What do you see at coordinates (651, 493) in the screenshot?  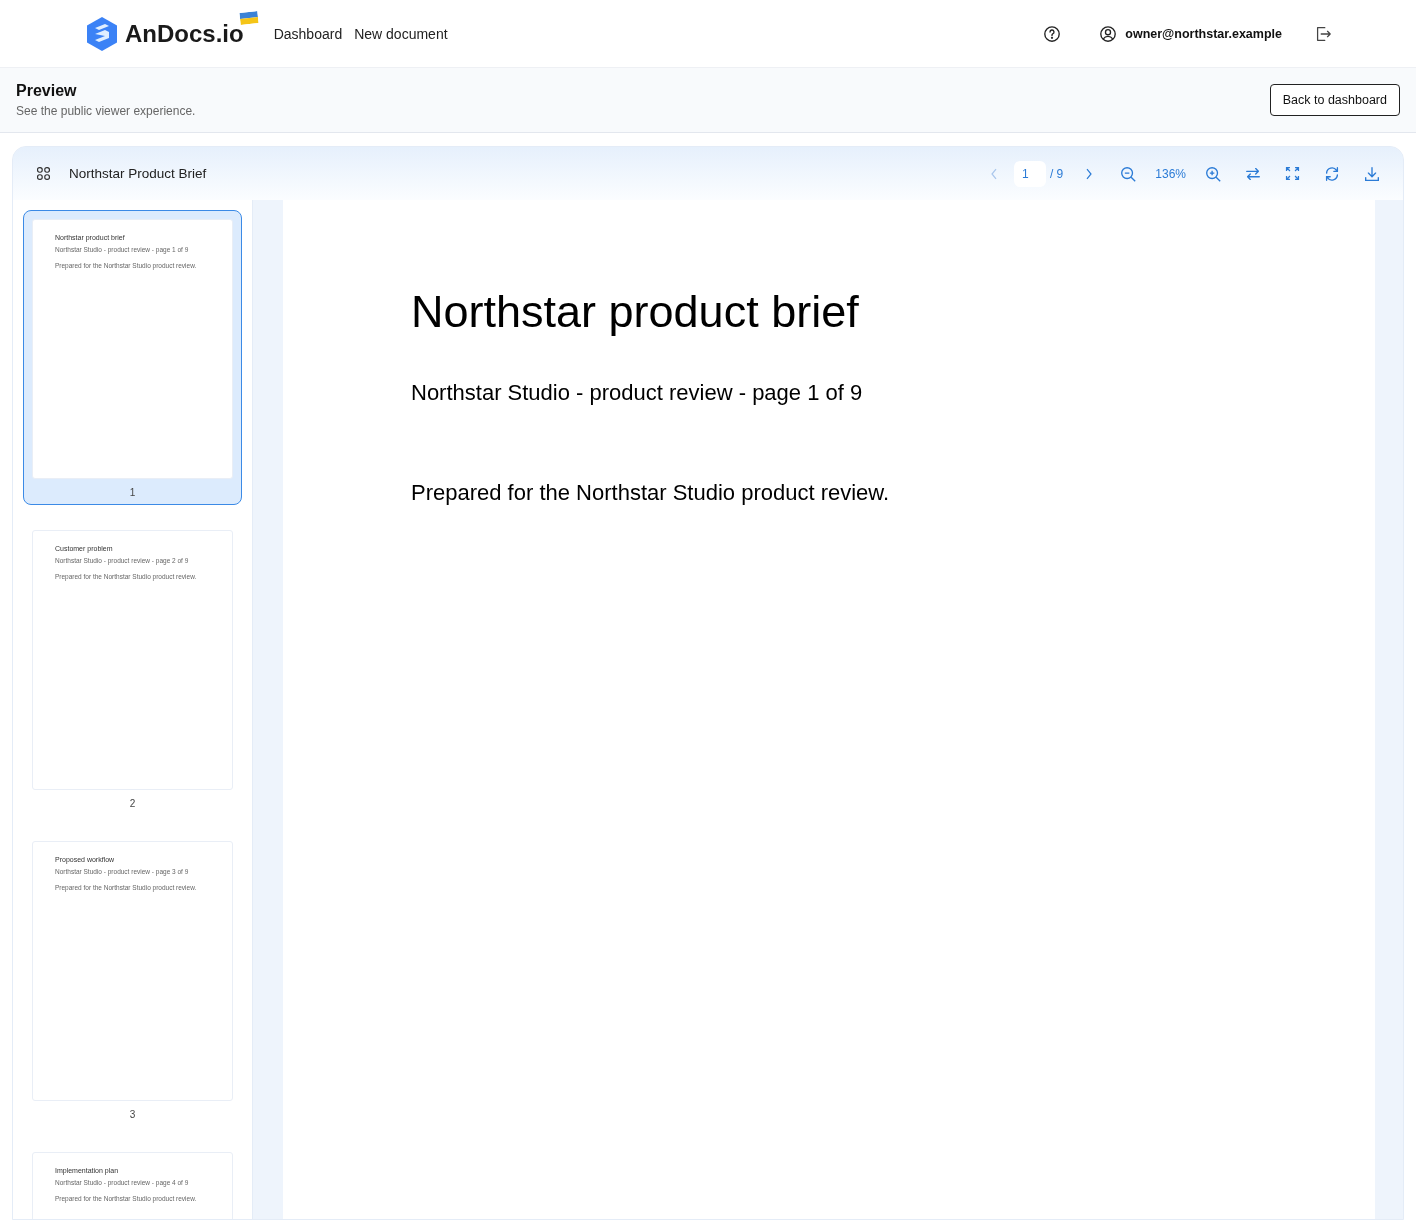 I see `document-text: Prepared for the Northstar Studio product review.` at bounding box center [651, 493].